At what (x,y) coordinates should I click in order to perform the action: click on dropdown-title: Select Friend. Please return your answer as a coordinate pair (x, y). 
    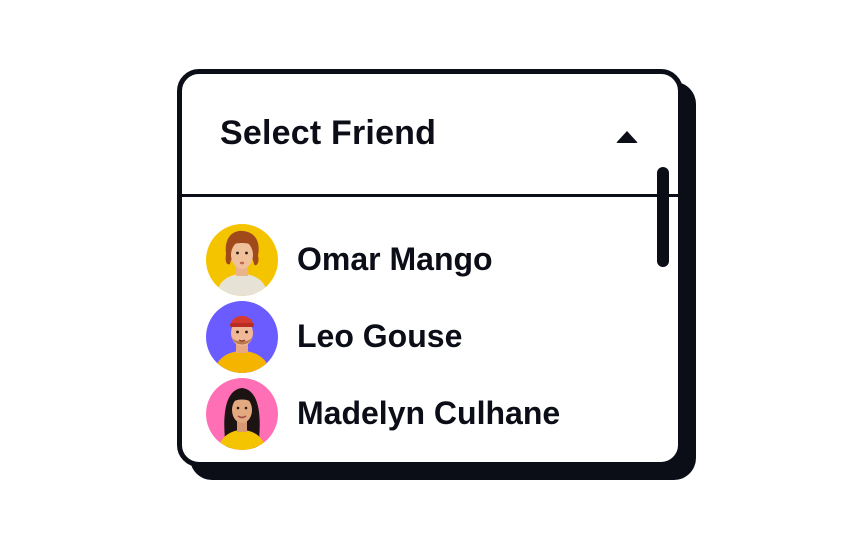
    Looking at the image, I should click on (328, 133).